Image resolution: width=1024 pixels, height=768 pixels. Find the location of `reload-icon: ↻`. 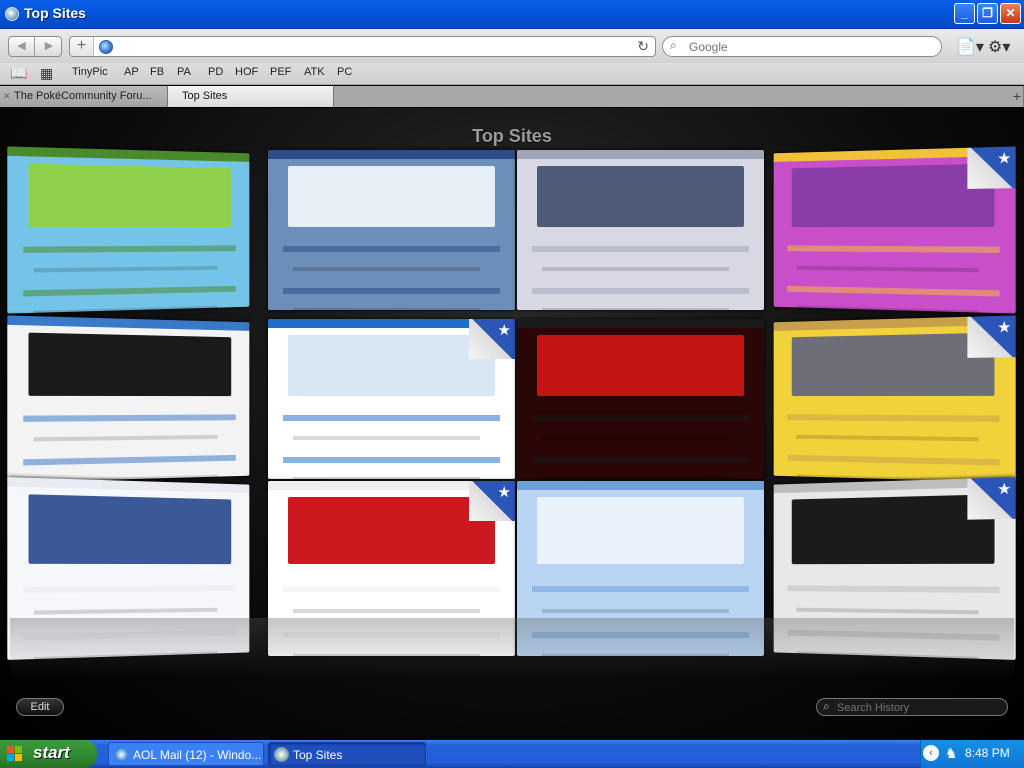

reload-icon: ↻ is located at coordinates (643, 46).